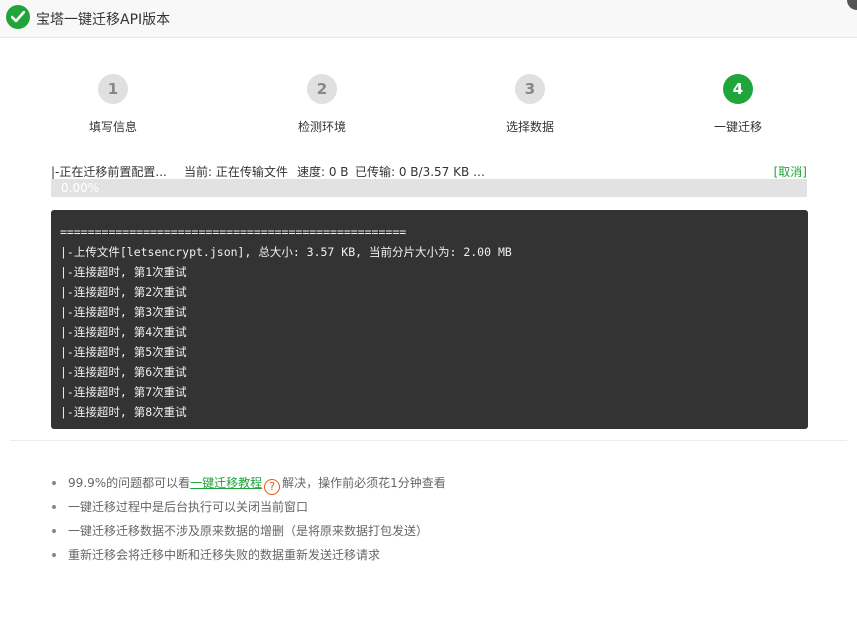 Image resolution: width=857 pixels, height=640 pixels. I want to click on step-label: 填写信息, so click(112, 127).